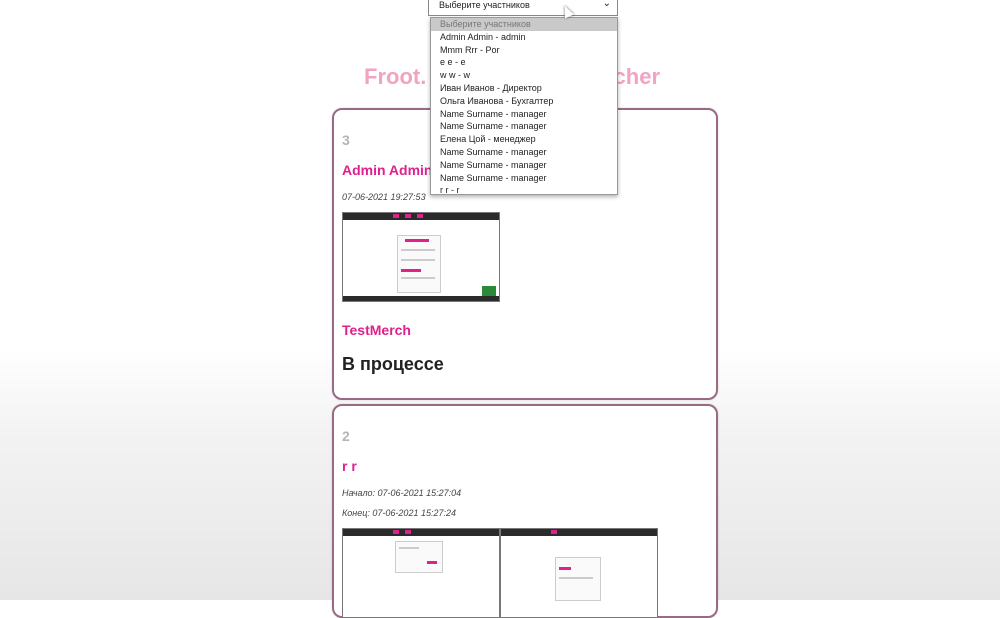 The height and width of the screenshot is (618, 1000). I want to click on dropdown-option: w w - w, so click(524, 75).